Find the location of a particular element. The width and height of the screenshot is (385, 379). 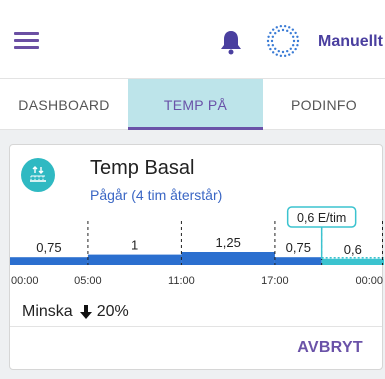

basal-value-label-3: 0,75 is located at coordinates (298, 247).